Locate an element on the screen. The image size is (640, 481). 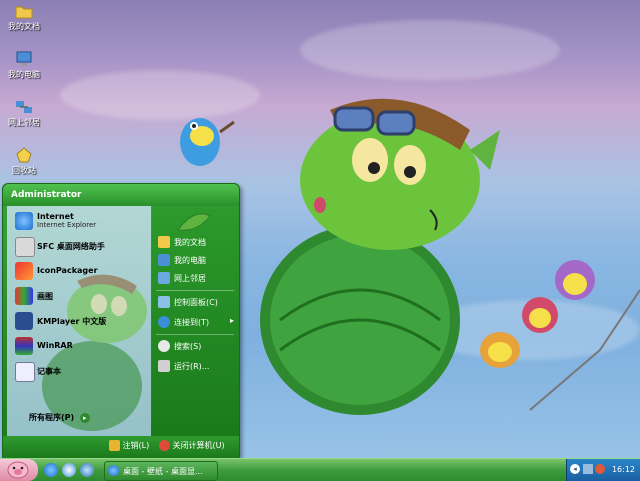
all-programs-label: 所有程序(P) is located at coordinates (52, 417).